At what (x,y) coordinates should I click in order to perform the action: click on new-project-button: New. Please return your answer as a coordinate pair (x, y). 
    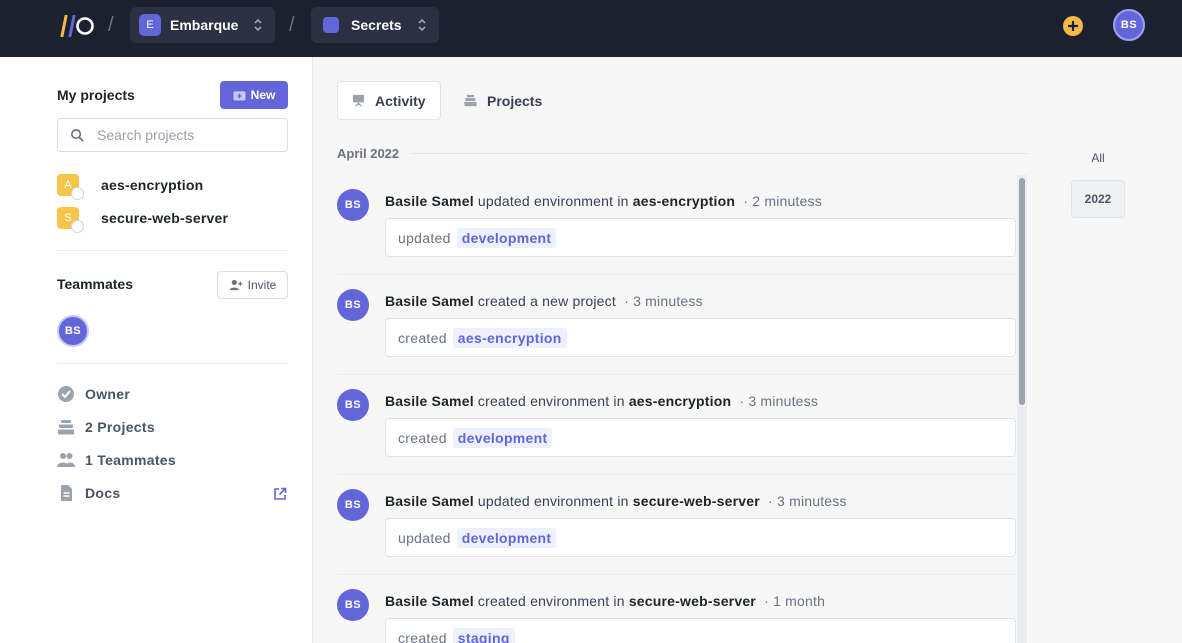
    Looking at the image, I should click on (254, 95).